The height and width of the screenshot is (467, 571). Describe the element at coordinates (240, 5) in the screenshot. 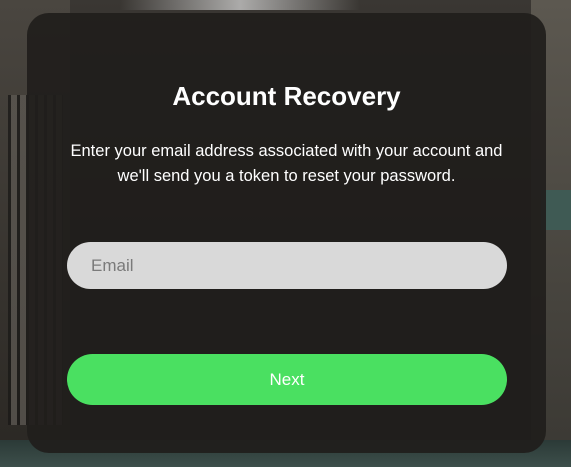

I see `background-light` at that location.